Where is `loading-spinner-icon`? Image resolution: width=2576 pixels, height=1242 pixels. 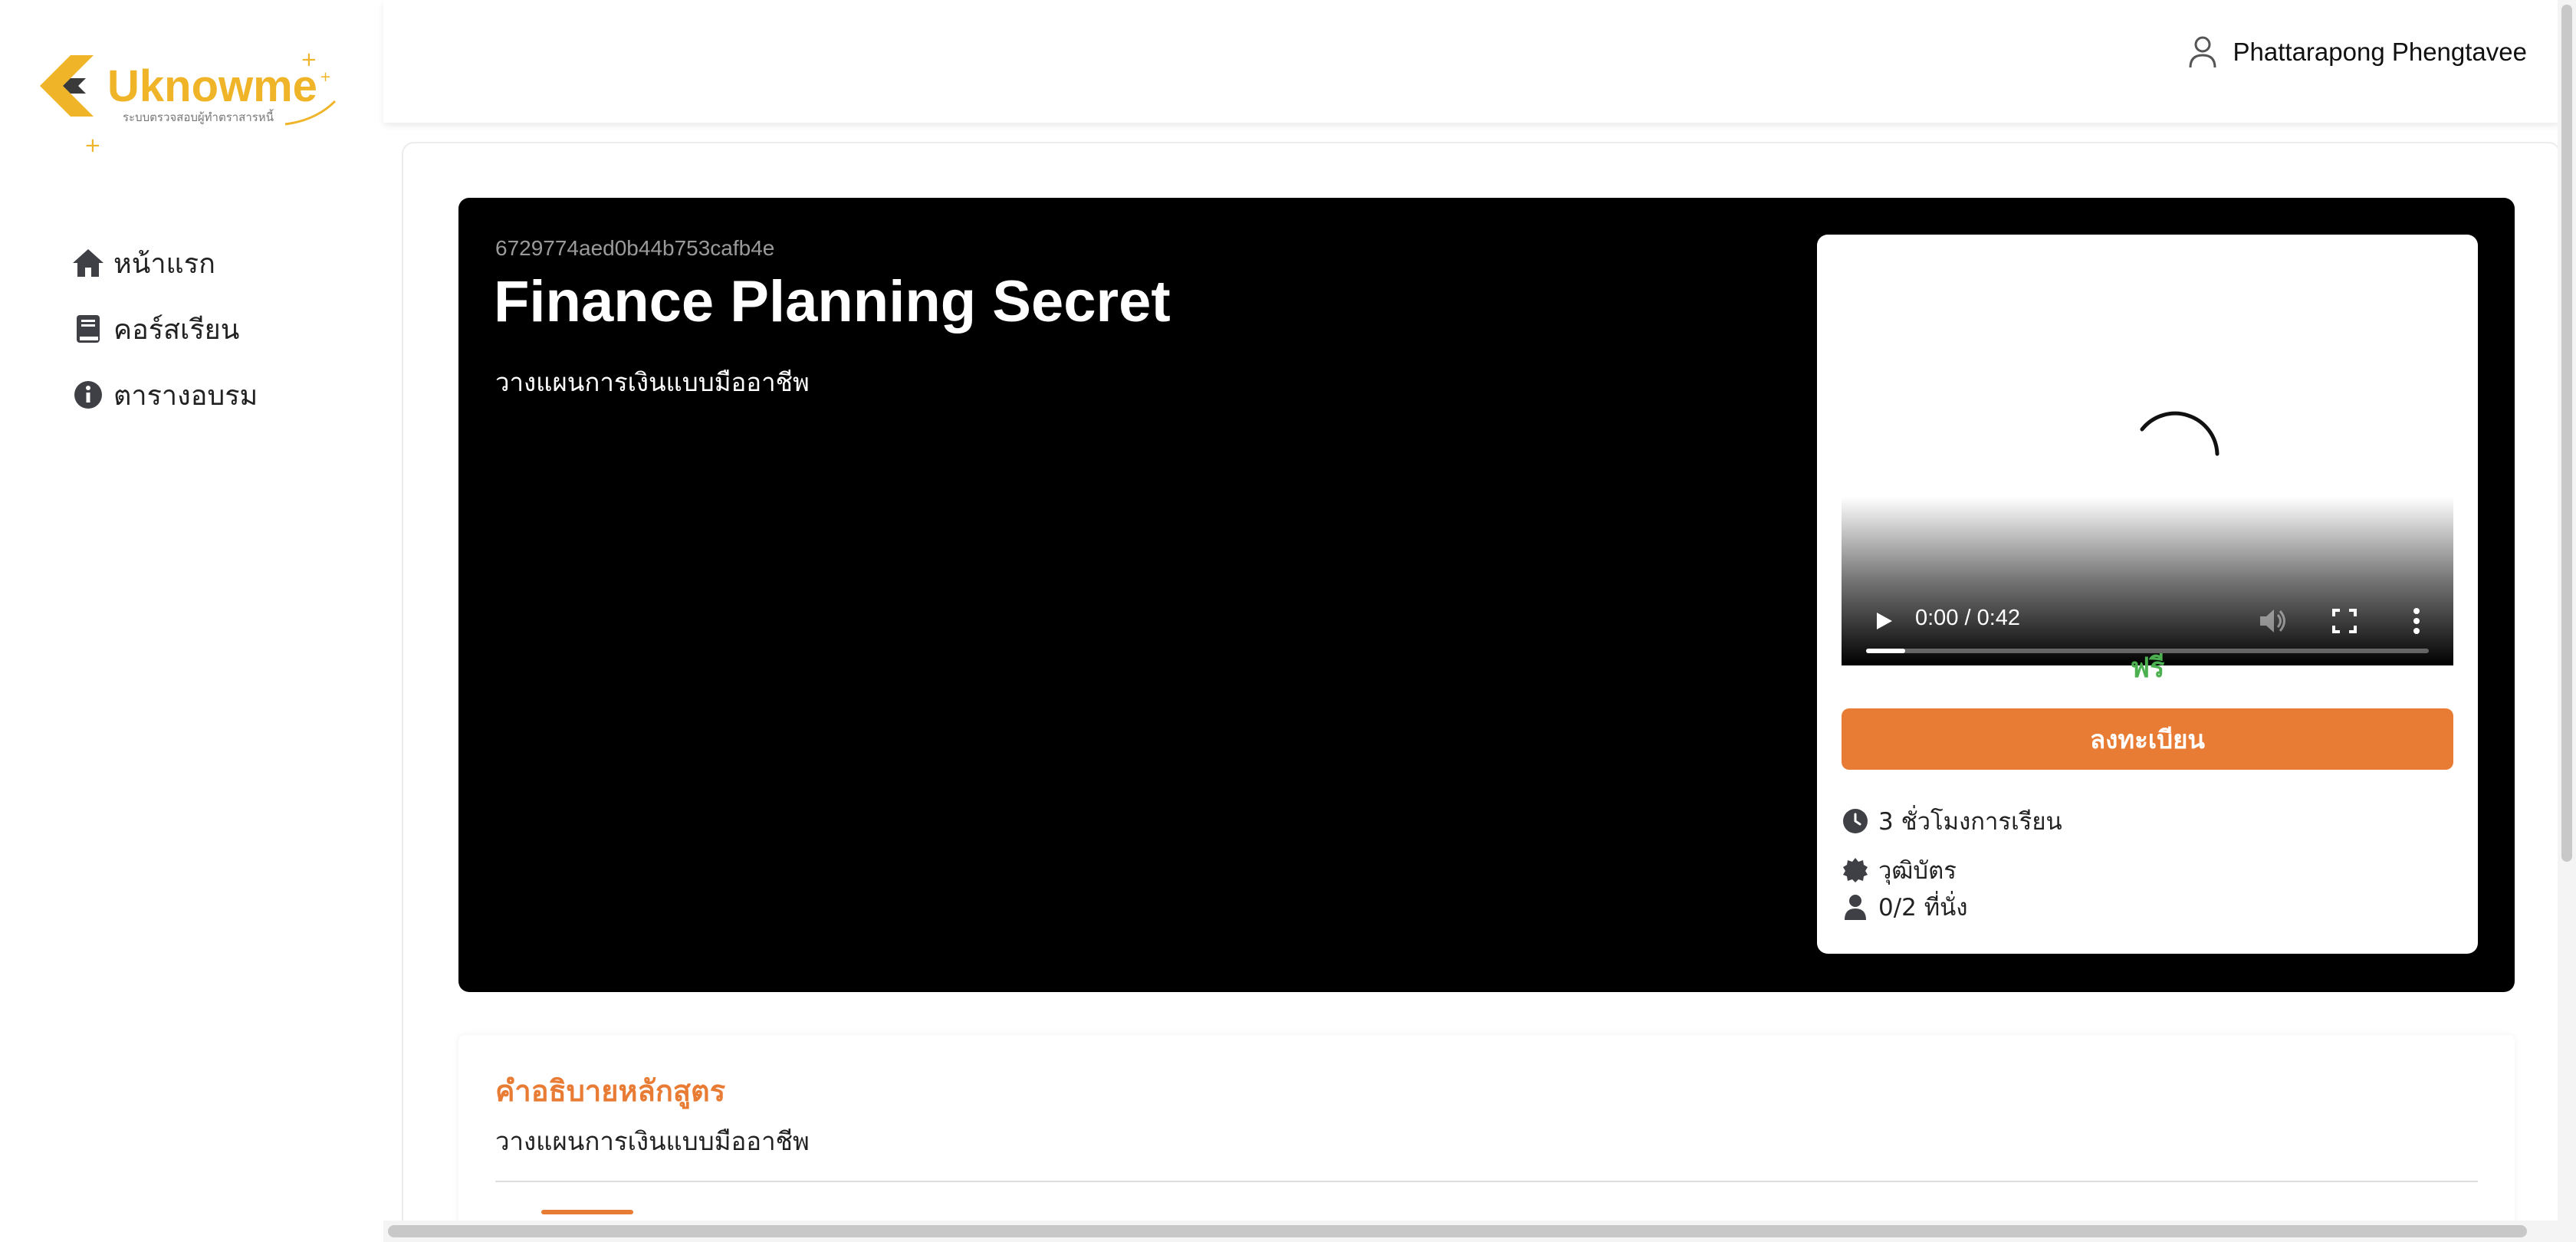 loading-spinner-icon is located at coordinates (2180, 433).